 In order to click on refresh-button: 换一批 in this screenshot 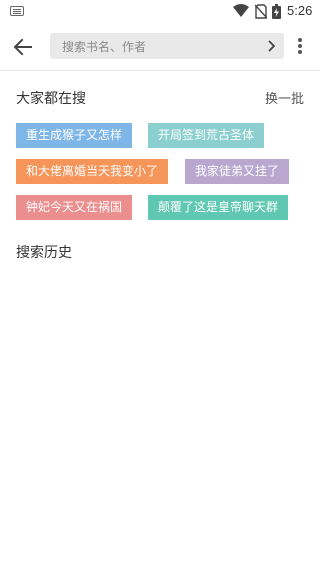, I will do `click(284, 97)`.